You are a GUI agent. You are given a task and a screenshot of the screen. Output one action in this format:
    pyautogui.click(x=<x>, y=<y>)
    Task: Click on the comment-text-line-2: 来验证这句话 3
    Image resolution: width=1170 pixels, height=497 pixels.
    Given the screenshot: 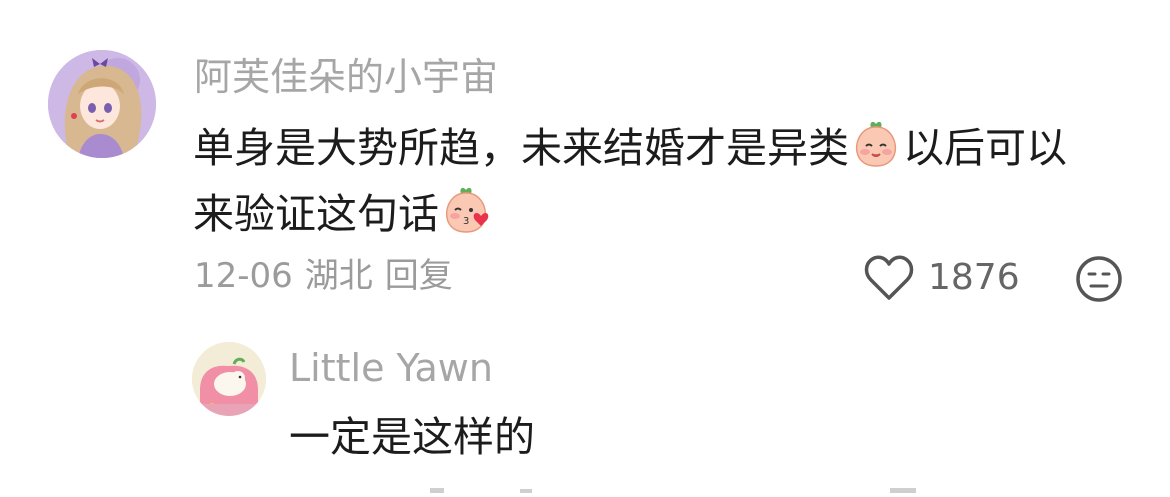 What is the action you would take?
    pyautogui.click(x=345, y=215)
    